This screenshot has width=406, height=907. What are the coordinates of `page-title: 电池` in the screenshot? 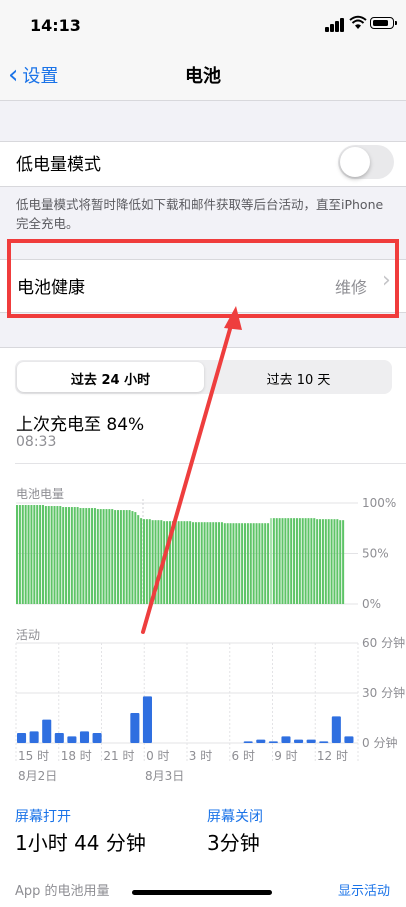 It's located at (203, 76).